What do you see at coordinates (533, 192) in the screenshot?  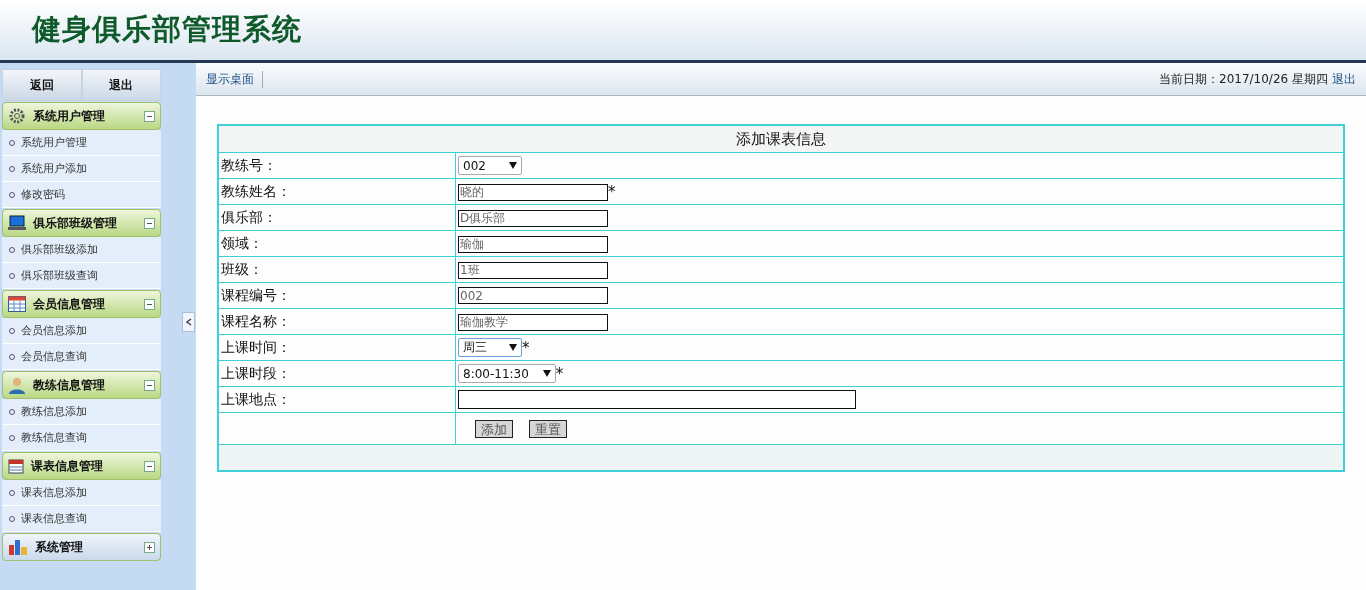 I see `text-field: 晓的` at bounding box center [533, 192].